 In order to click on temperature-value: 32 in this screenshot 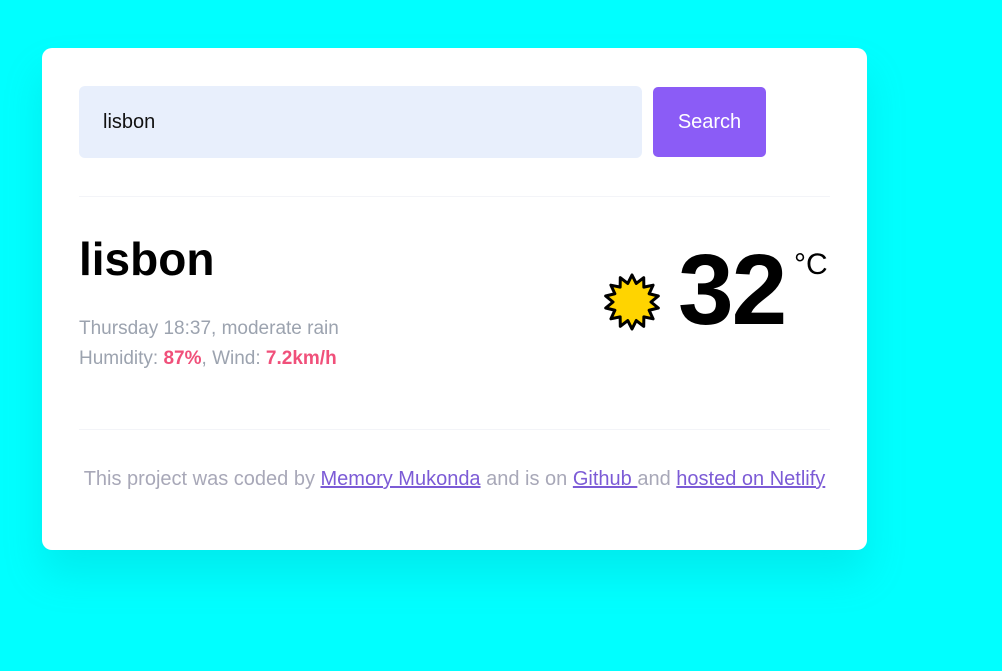, I will do `click(732, 290)`.